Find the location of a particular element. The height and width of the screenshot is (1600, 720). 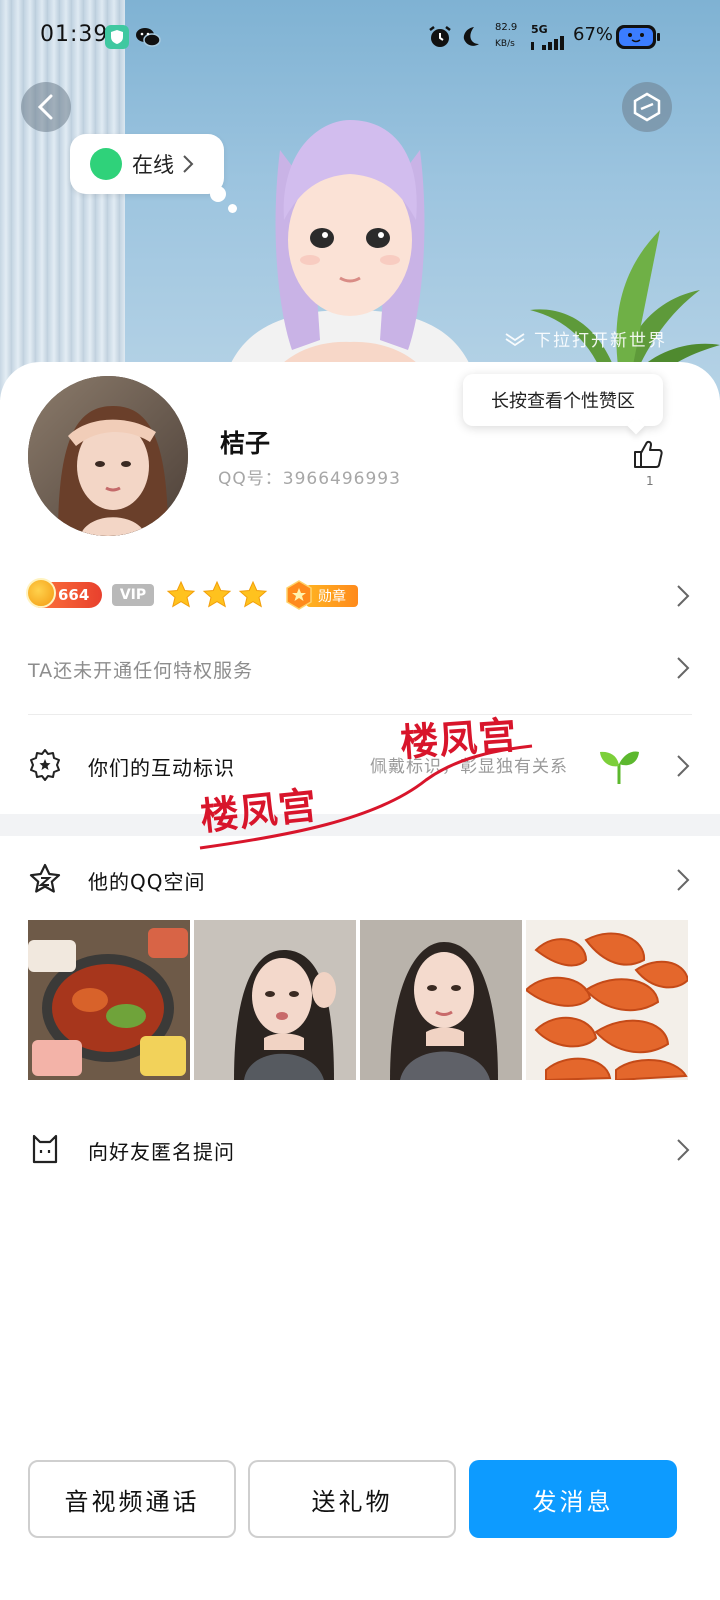

like-tooltip: 长按查看个性赞区 is located at coordinates (563, 400).